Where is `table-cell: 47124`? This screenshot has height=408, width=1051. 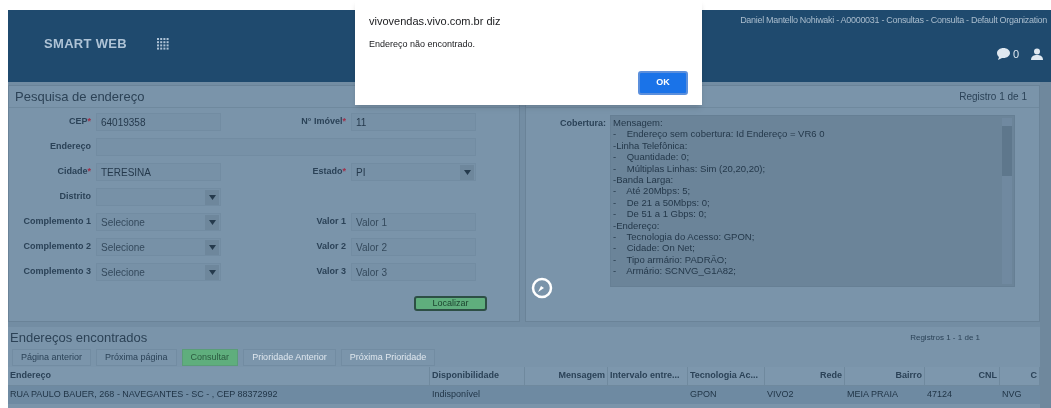
table-cell: 47124 is located at coordinates (940, 395).